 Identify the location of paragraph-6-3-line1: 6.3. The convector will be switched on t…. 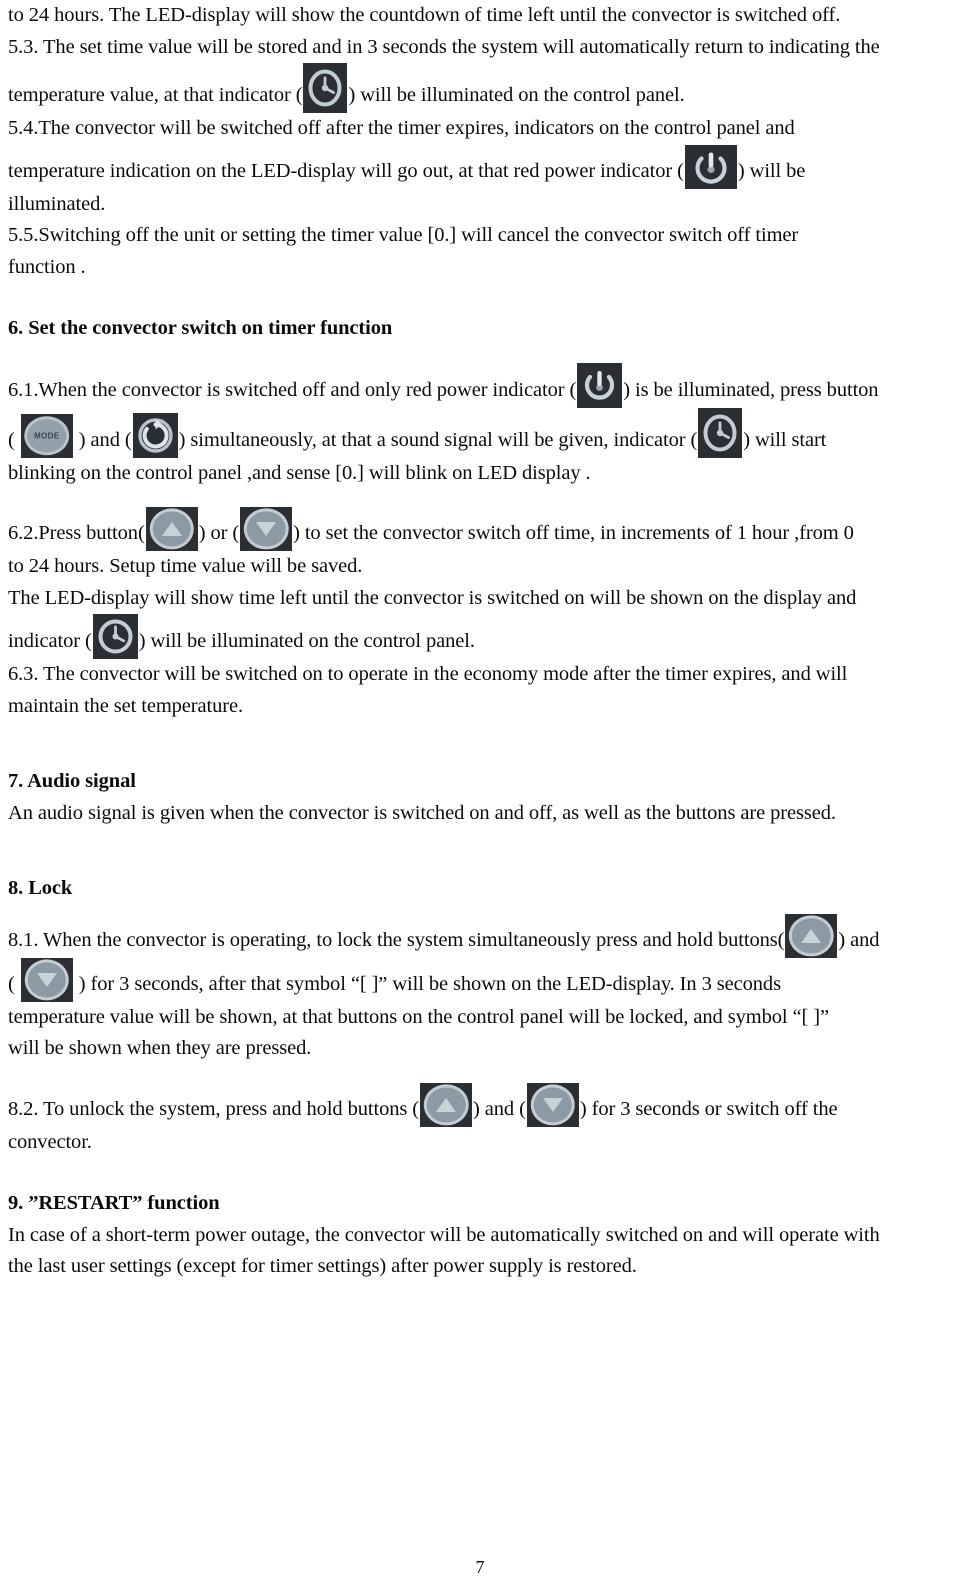
(428, 674).